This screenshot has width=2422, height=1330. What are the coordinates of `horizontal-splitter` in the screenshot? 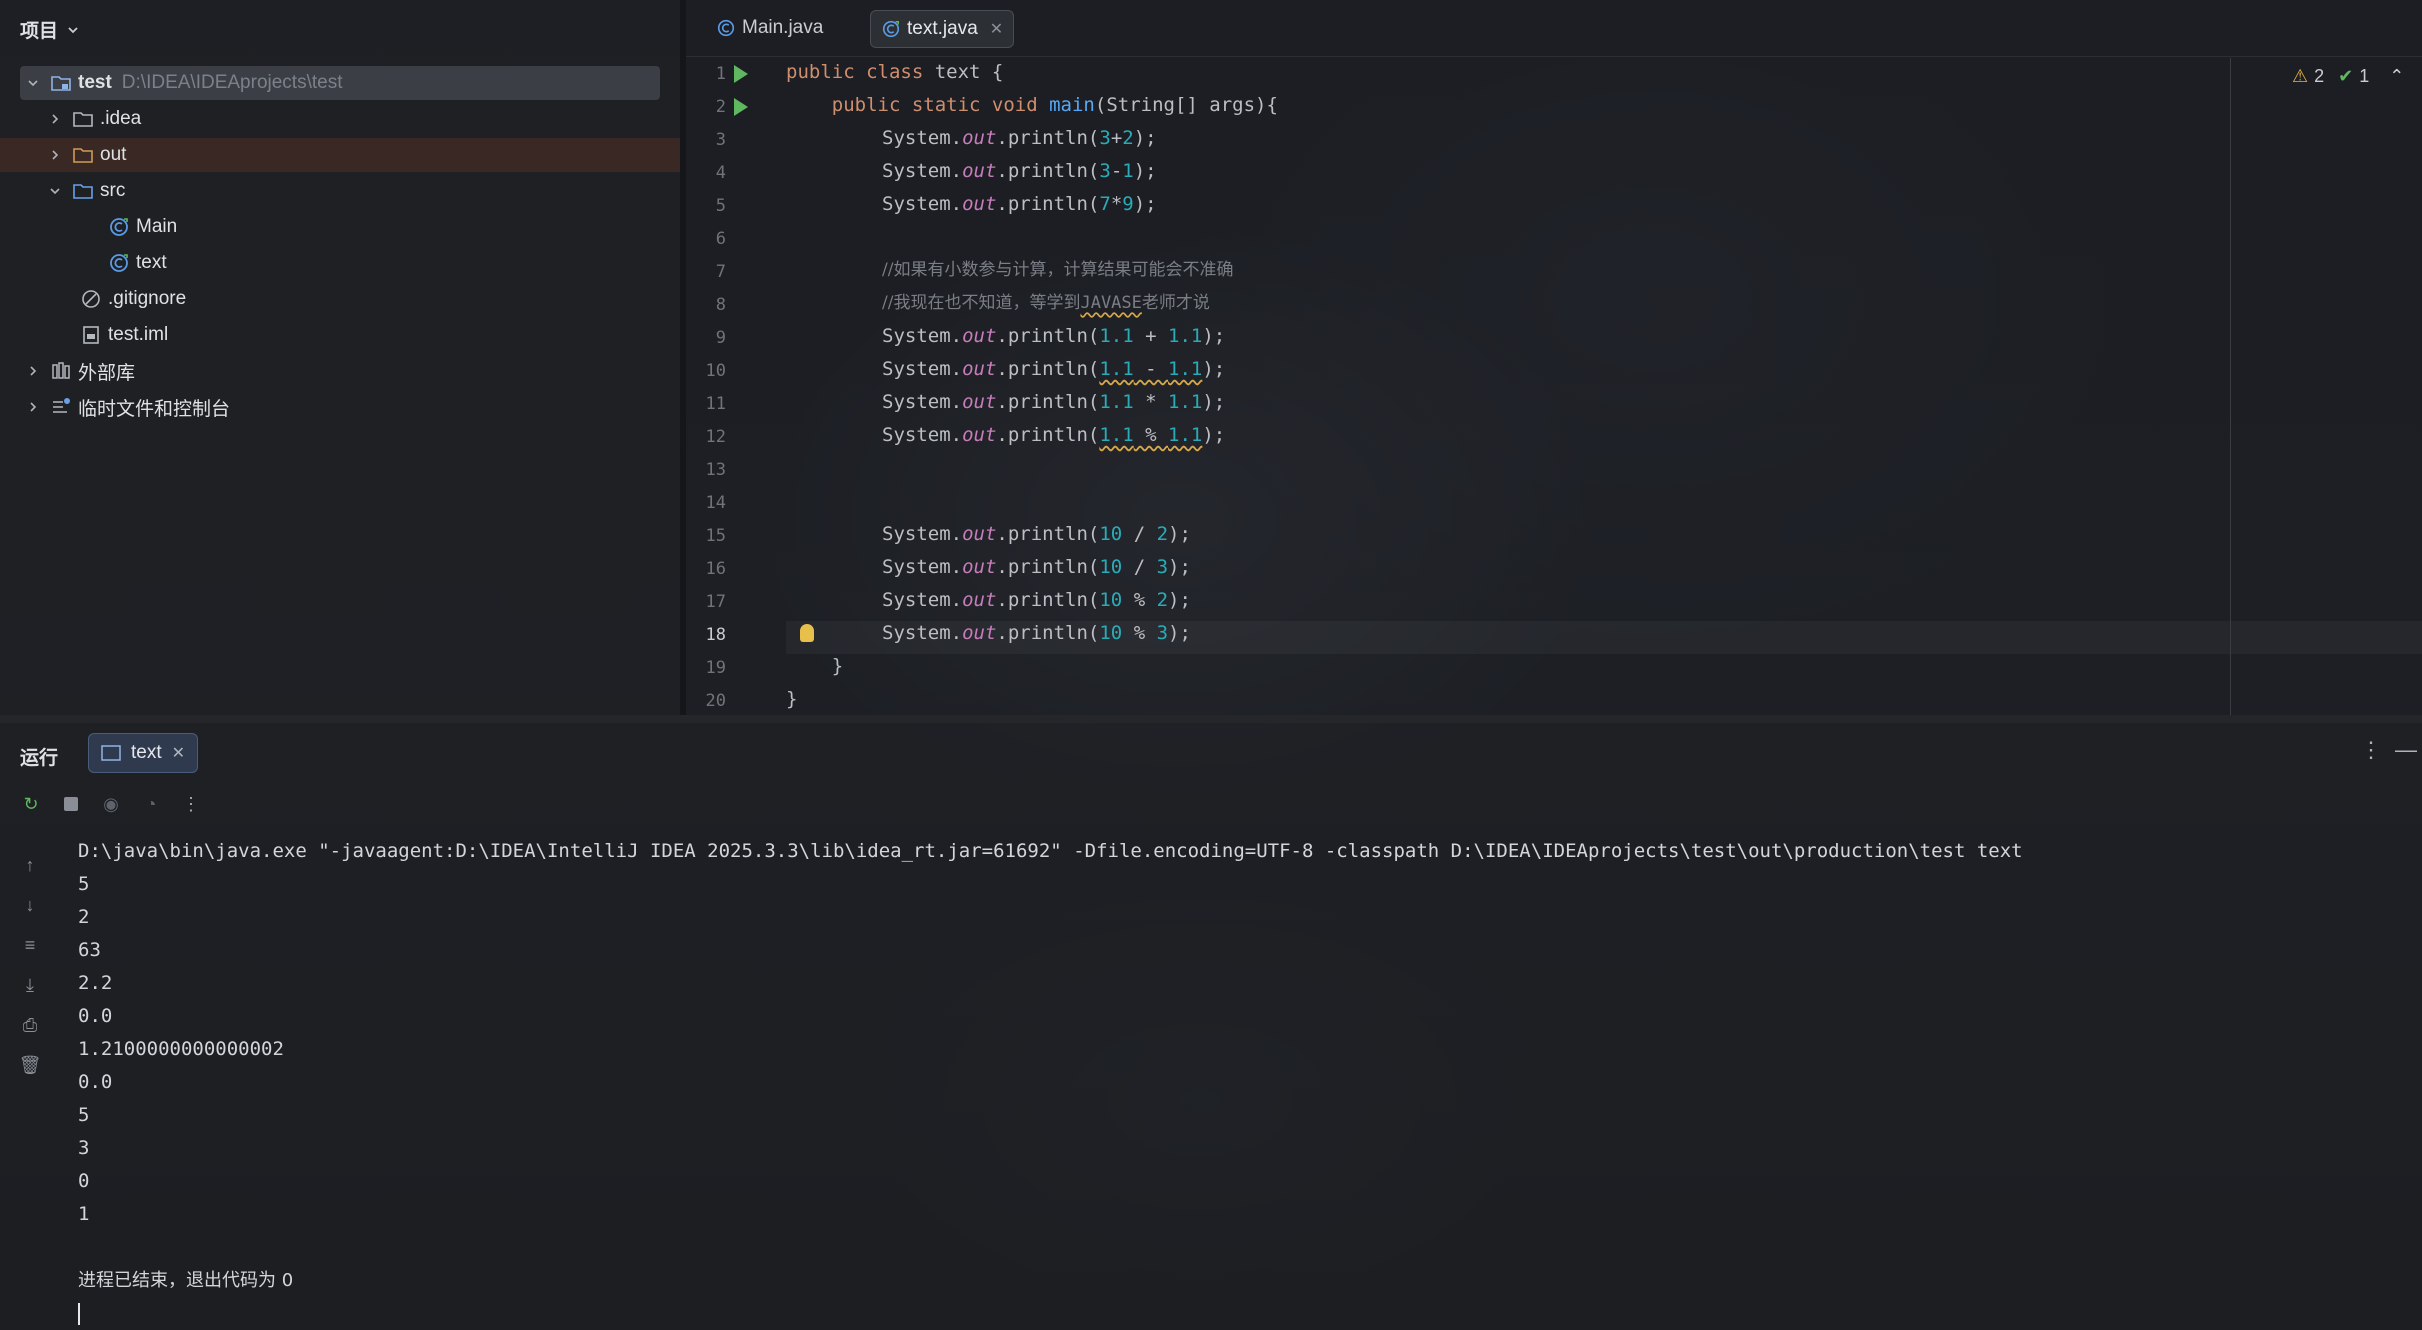 It's located at (1211, 719).